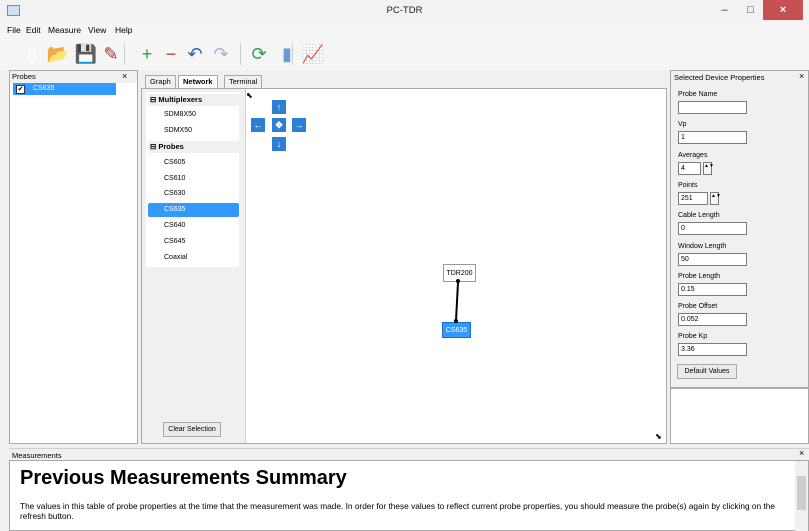  Describe the element at coordinates (14, 30) in the screenshot. I see `menu-file: File` at that location.